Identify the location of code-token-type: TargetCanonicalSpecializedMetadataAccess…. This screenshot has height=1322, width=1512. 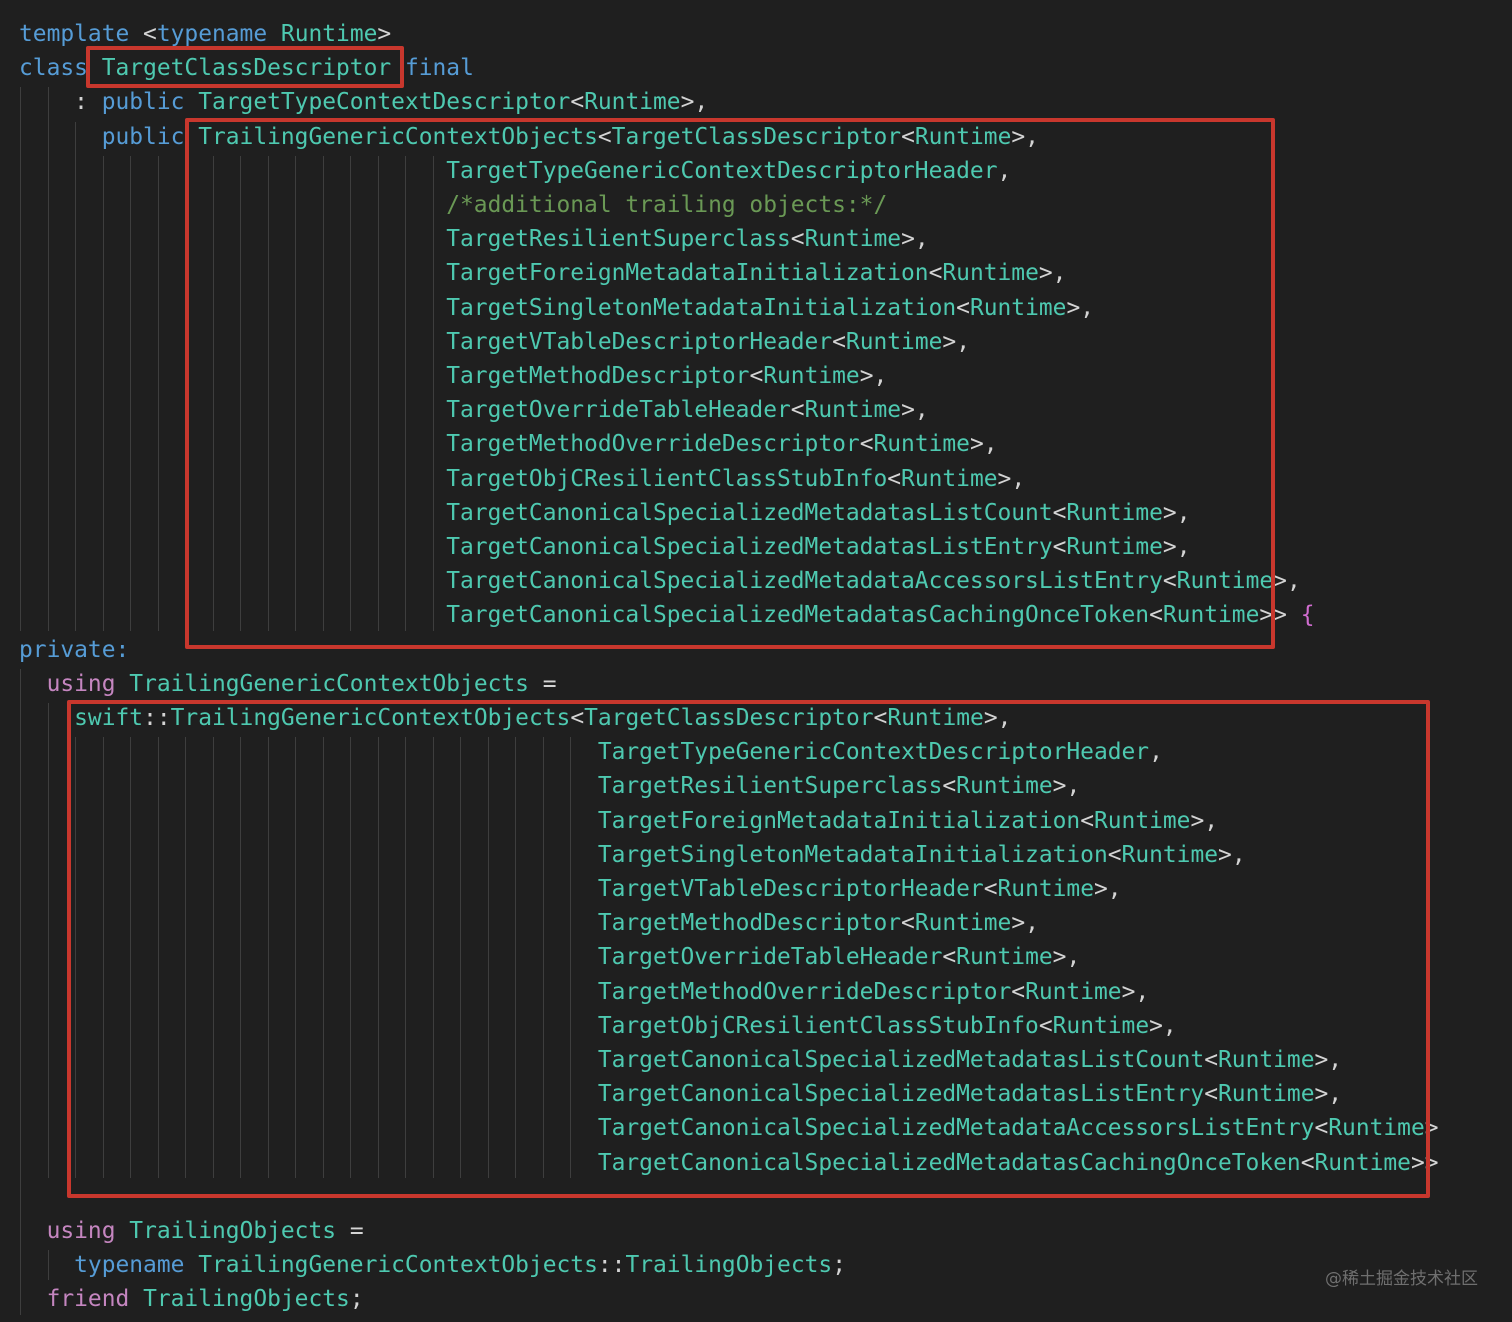
(804, 581).